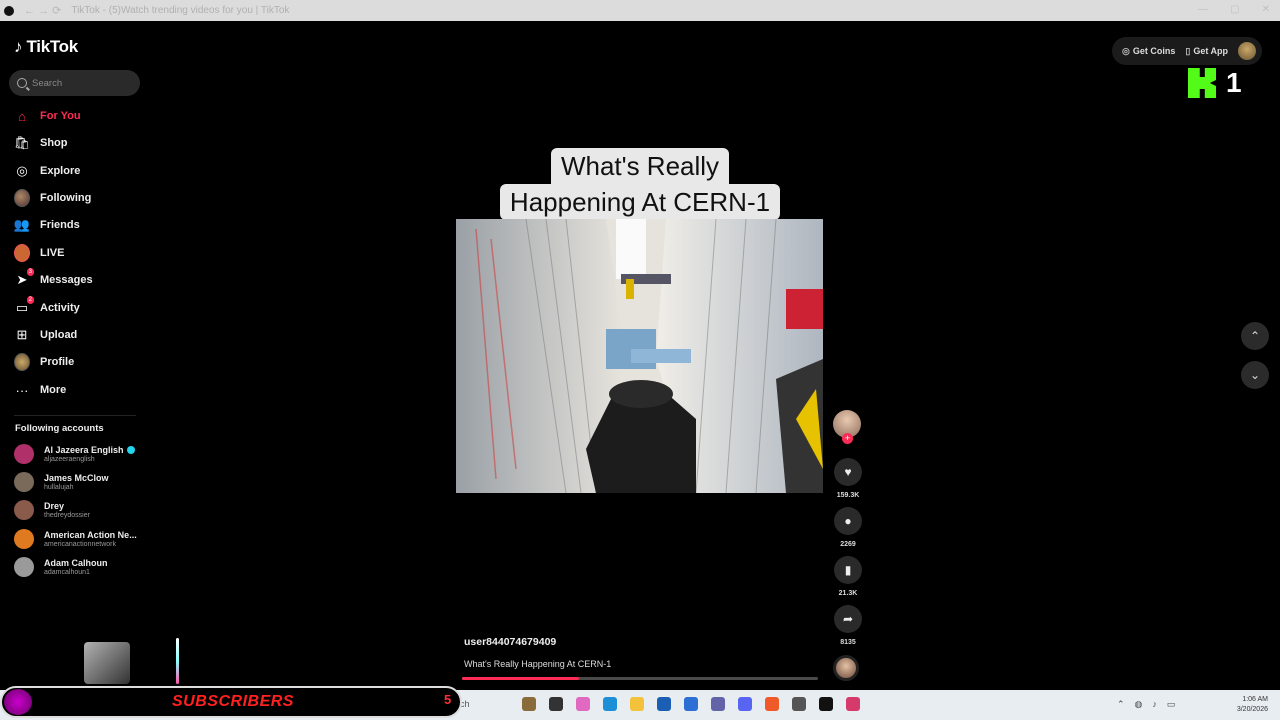  What do you see at coordinates (79, 390) in the screenshot?
I see `sidebar-item-more: ··· More` at bounding box center [79, 390].